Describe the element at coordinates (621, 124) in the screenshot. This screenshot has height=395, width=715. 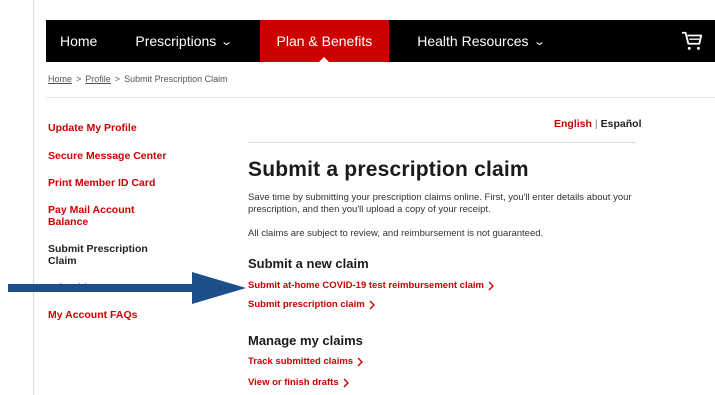
I see `language-spanish: Español` at that location.